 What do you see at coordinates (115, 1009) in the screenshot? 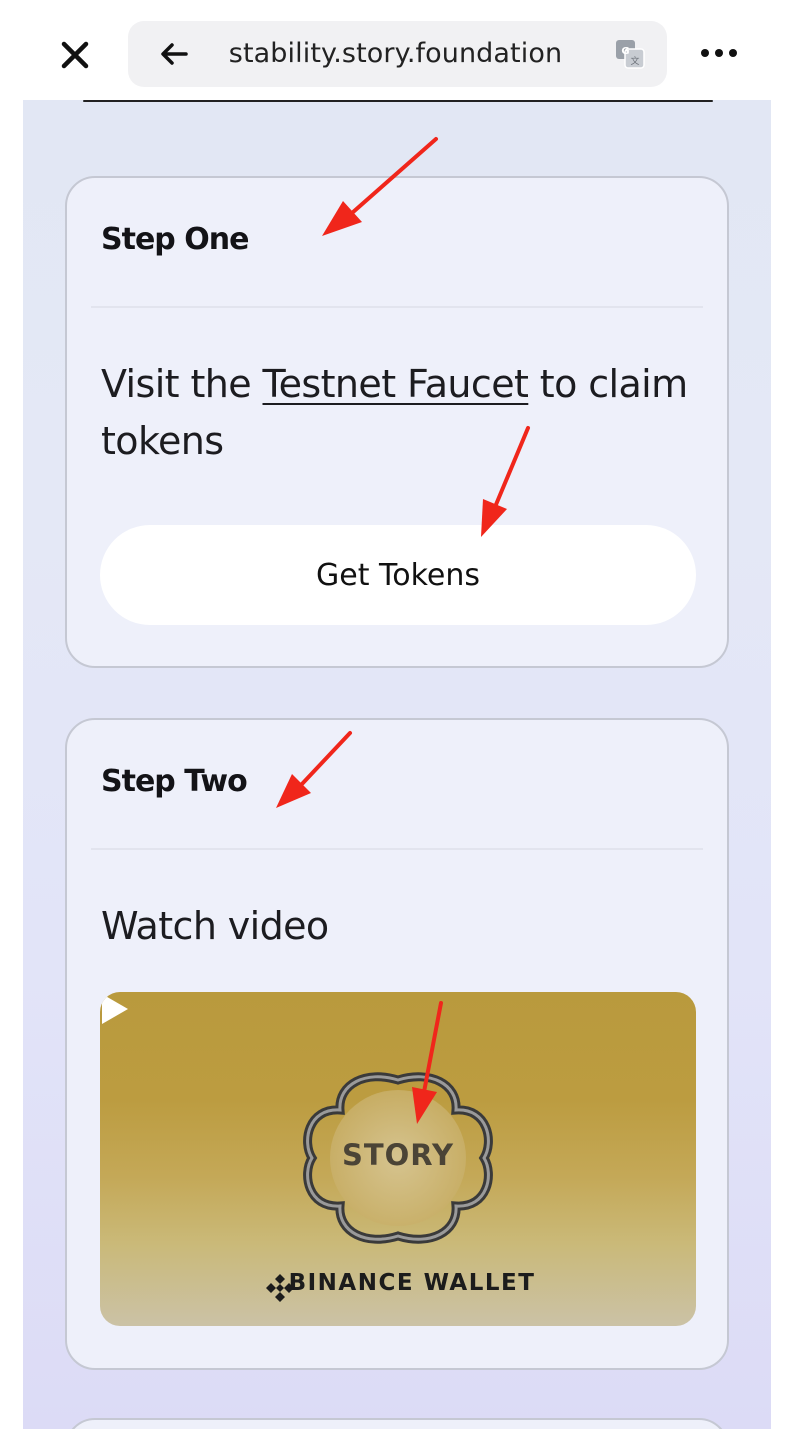
I see `play-icon` at bounding box center [115, 1009].